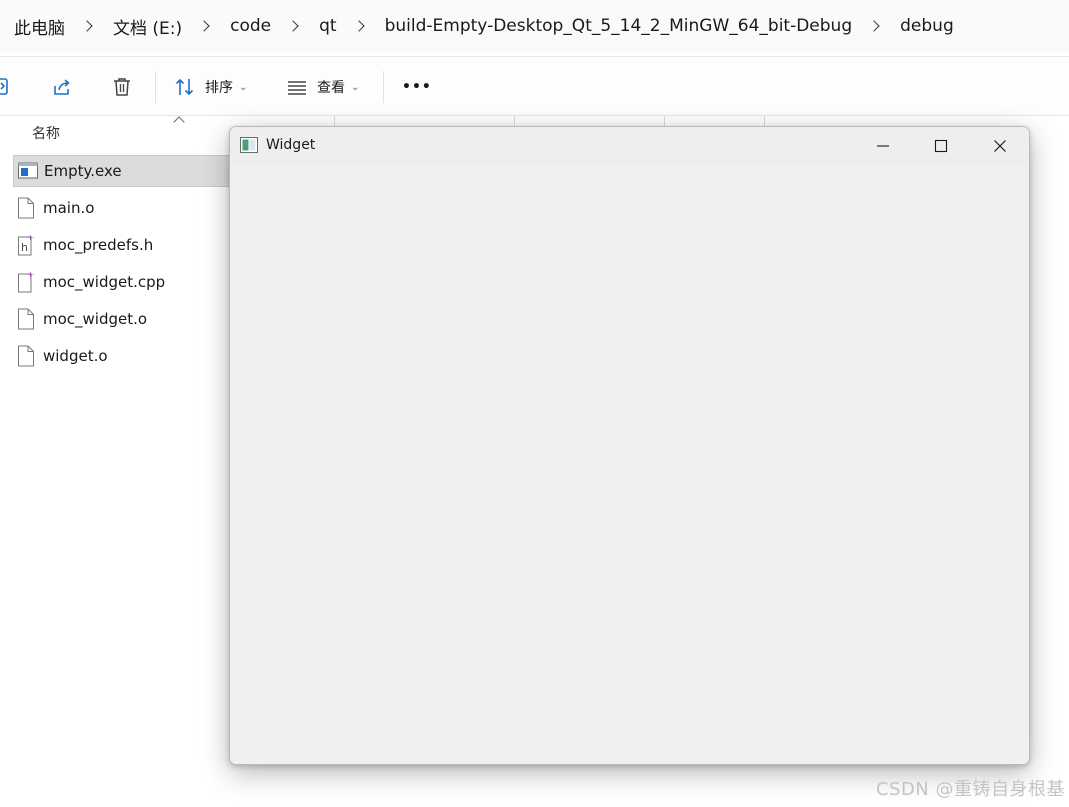 The width and height of the screenshot is (1069, 807). I want to click on sort-ascending-icon, so click(179, 122).